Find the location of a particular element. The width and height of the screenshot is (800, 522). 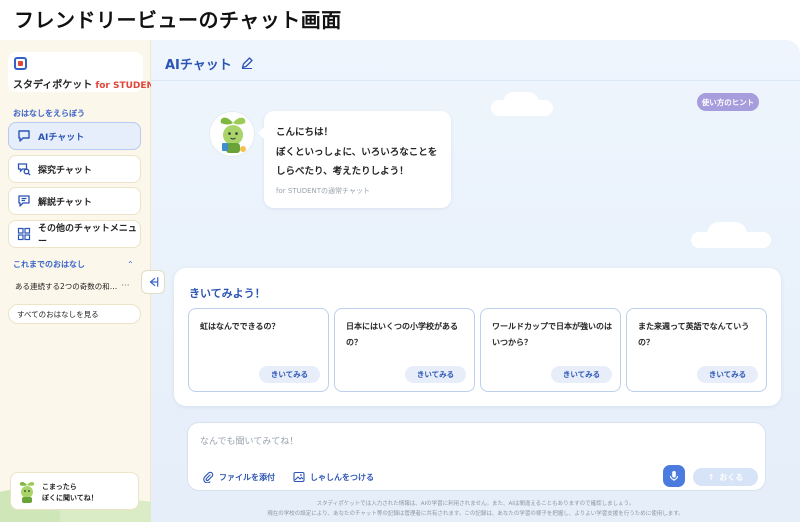

suggestion-question: また来週って英語でなんていうの？ is located at coordinates (694, 334).